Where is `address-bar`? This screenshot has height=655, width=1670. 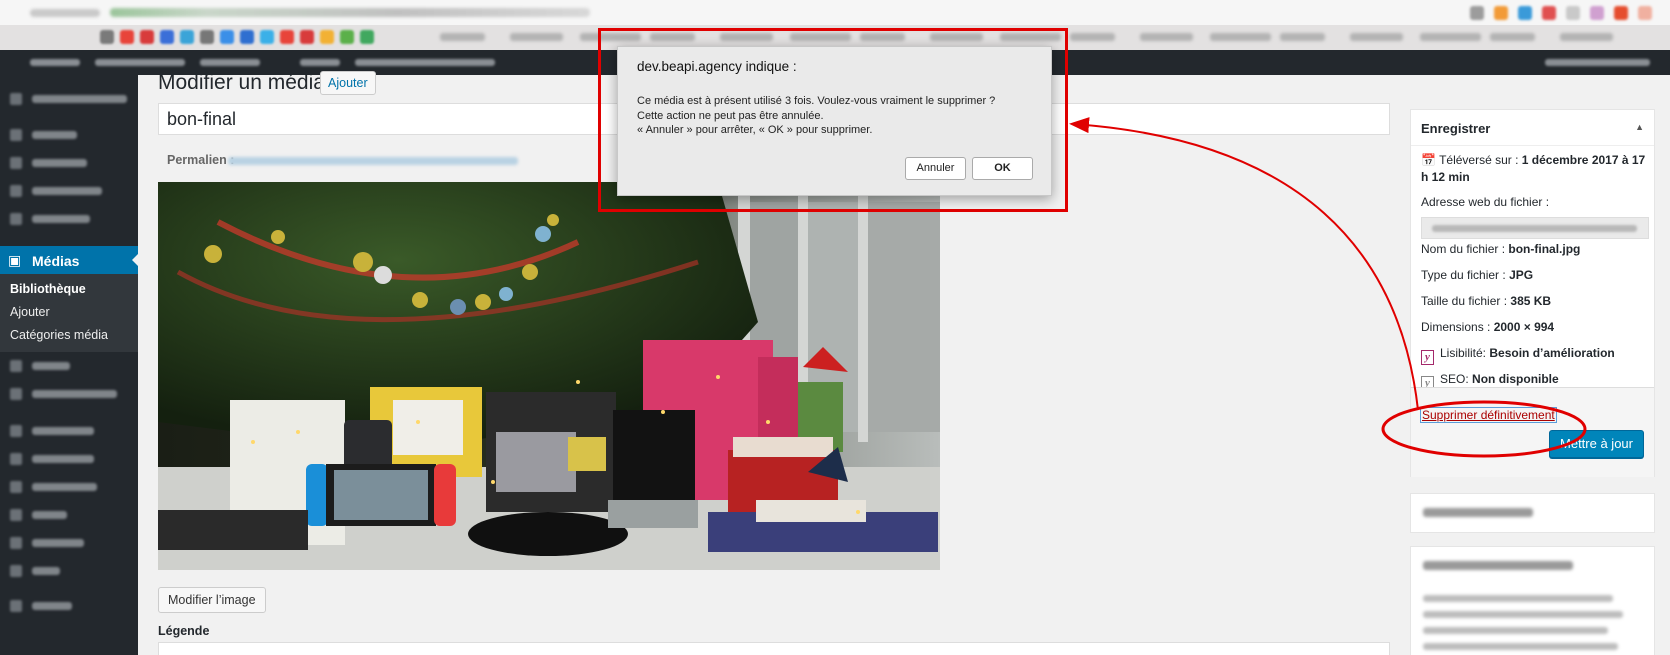
address-bar is located at coordinates (350, 12).